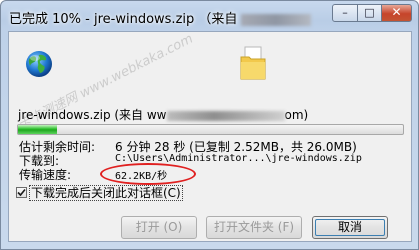  What do you see at coordinates (159, 227) in the screenshot?
I see `open-button: 打开 (O)` at bounding box center [159, 227].